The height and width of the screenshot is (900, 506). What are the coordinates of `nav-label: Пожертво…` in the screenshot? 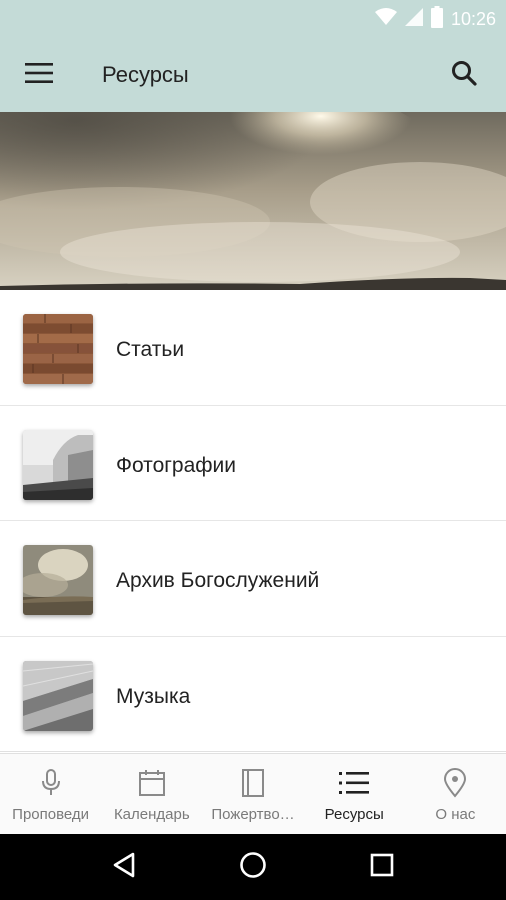 It's located at (253, 814).